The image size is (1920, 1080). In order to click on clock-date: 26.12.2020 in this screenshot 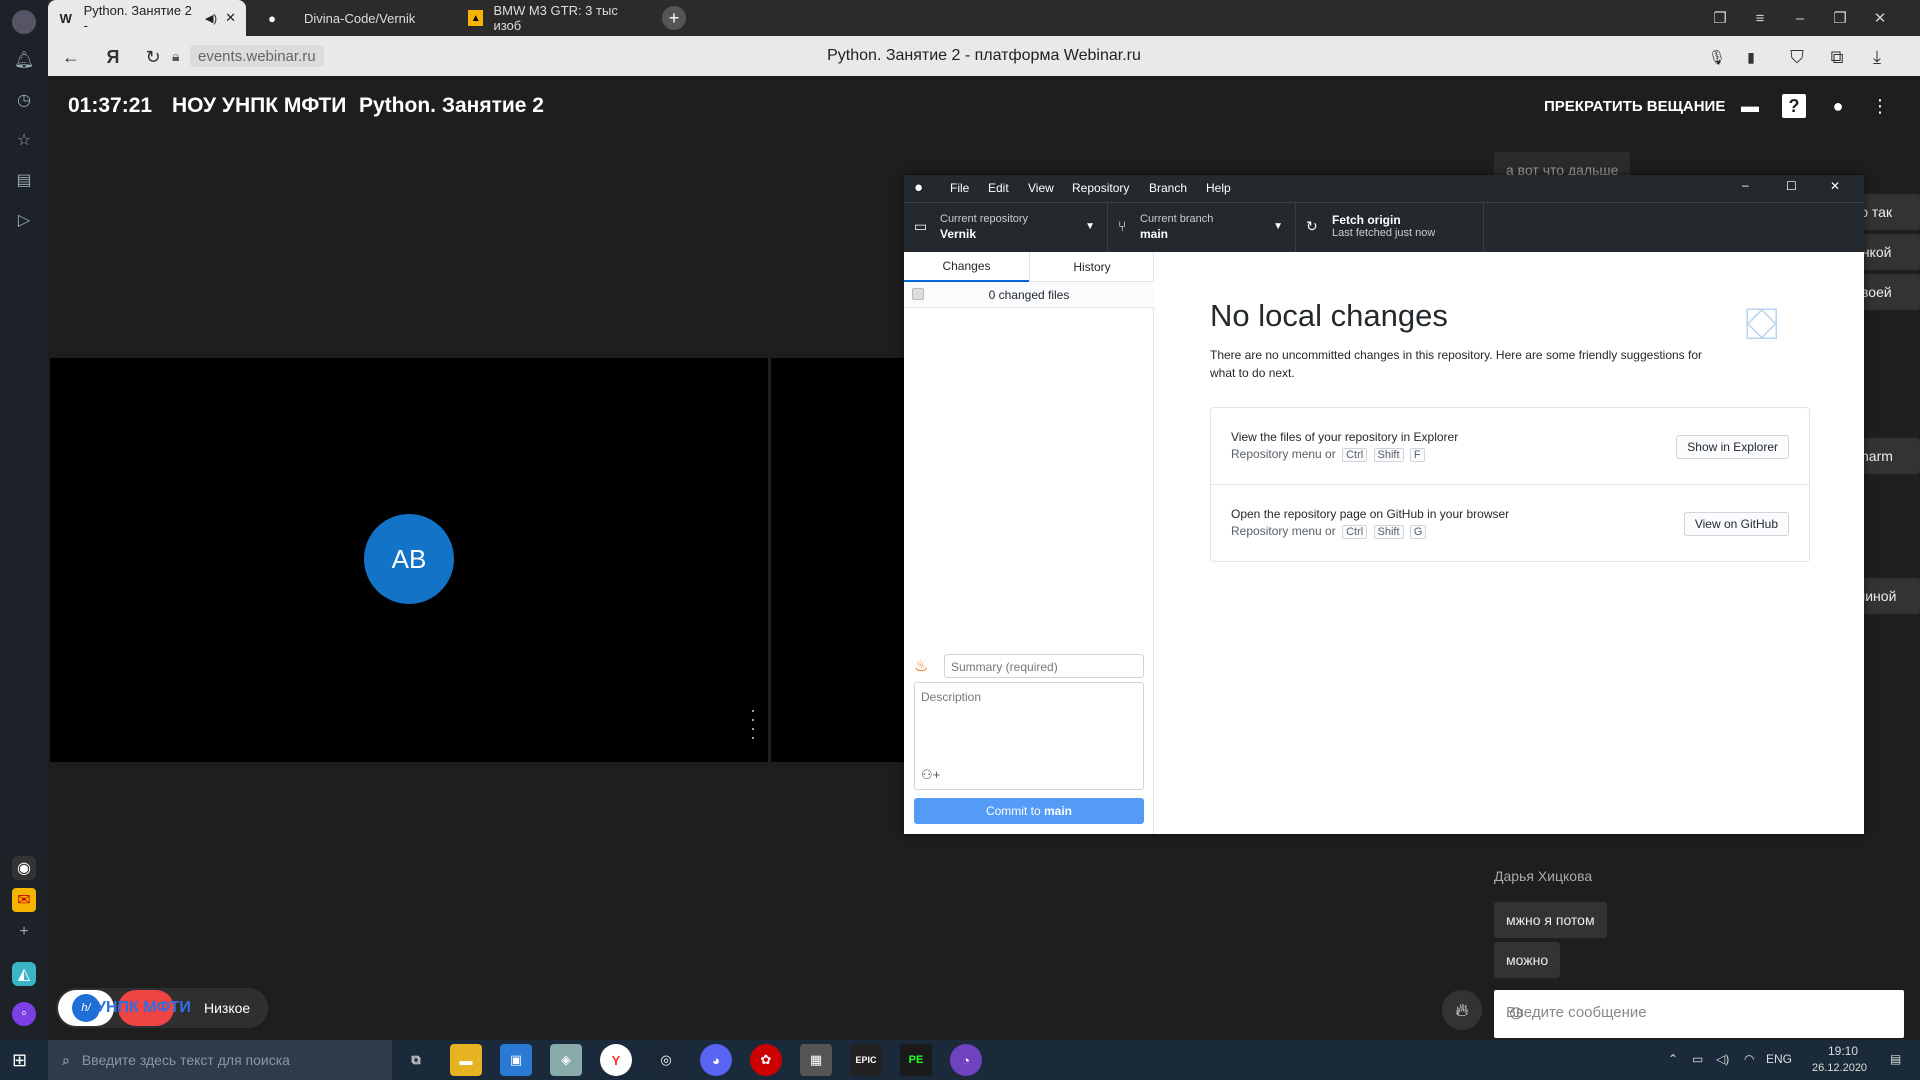, I will do `click(1839, 1068)`.